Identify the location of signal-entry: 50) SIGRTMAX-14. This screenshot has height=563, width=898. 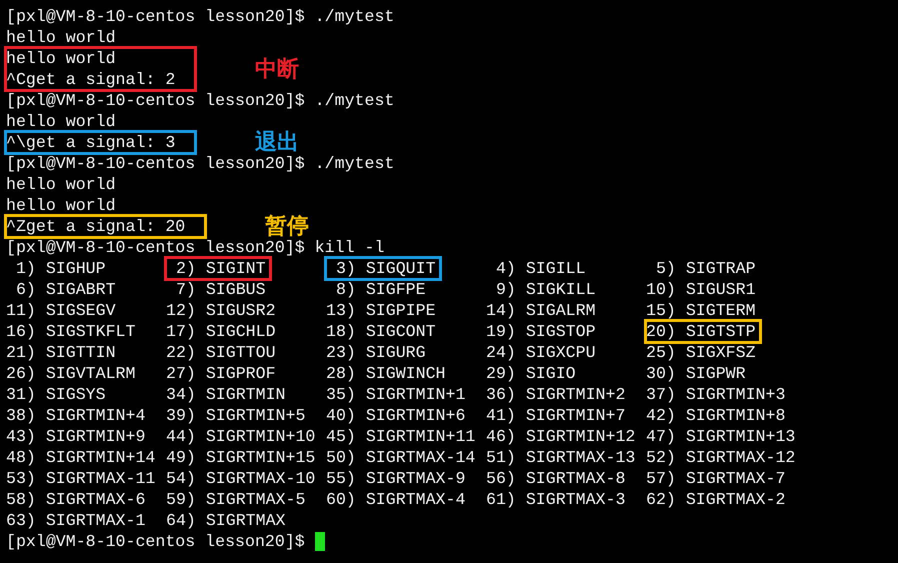
(401, 457).